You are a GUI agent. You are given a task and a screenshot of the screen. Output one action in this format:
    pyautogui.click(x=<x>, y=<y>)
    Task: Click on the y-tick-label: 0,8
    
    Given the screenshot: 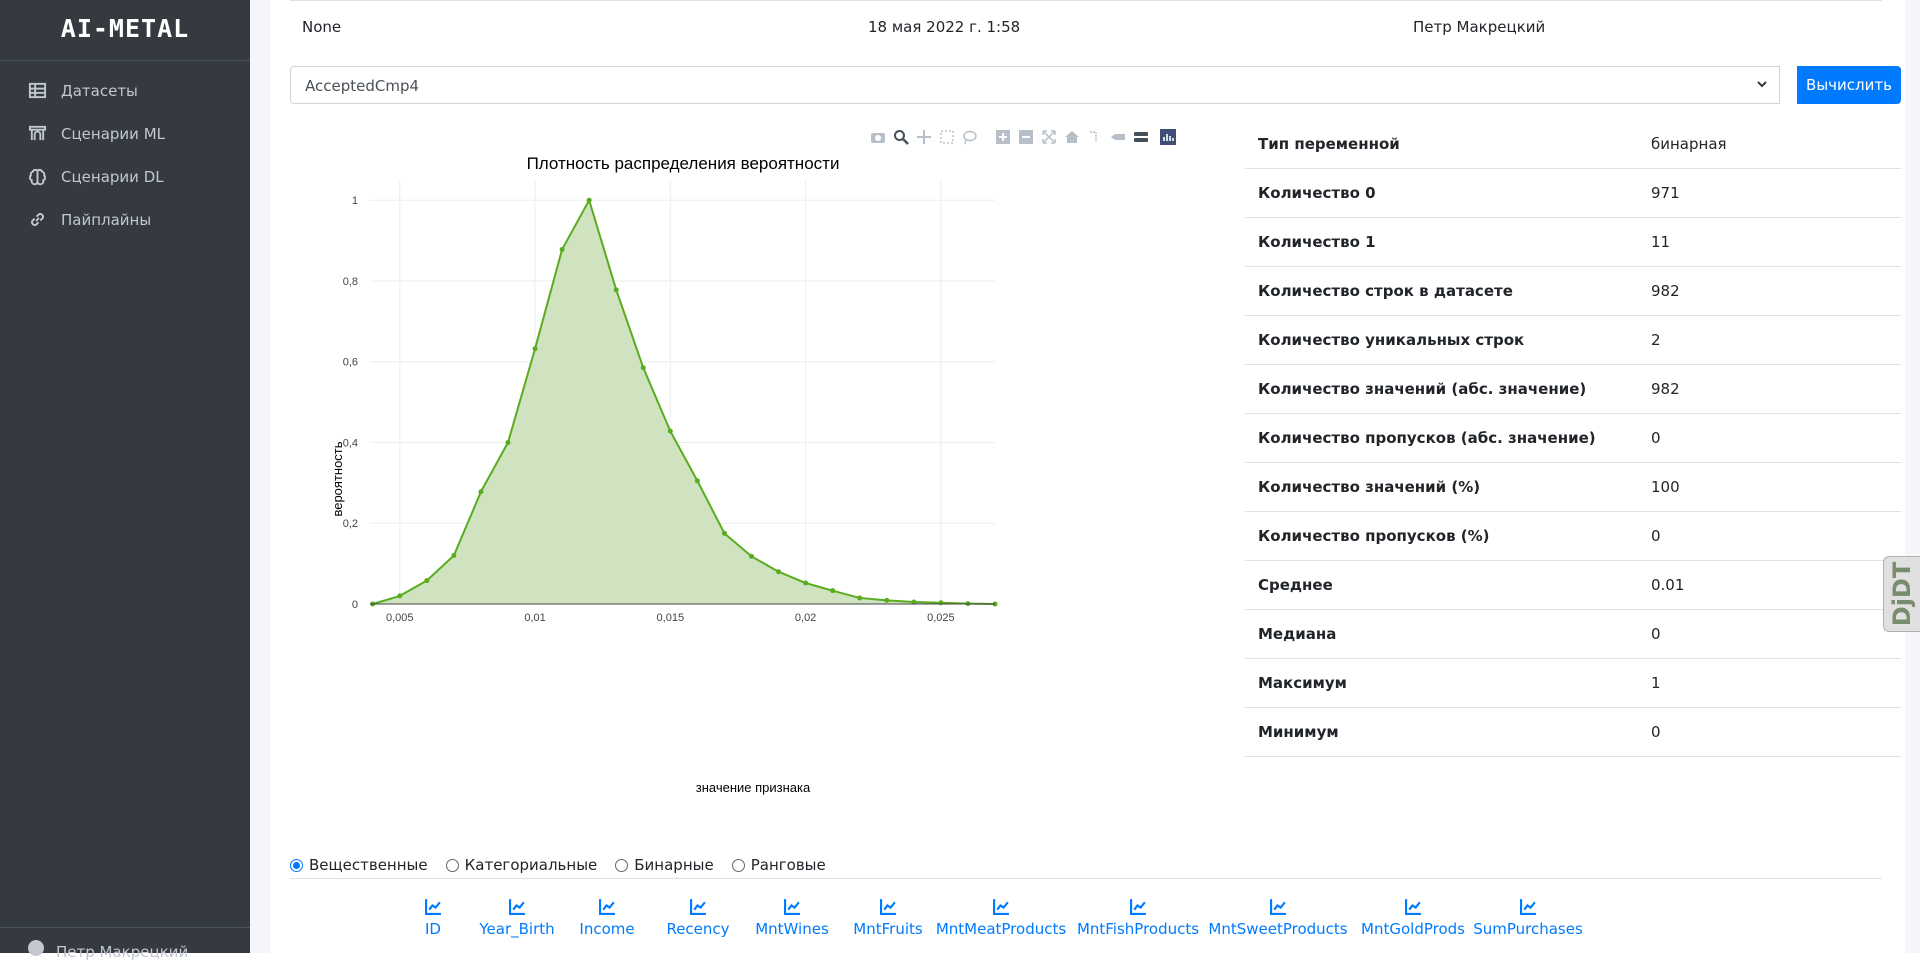 What is the action you would take?
    pyautogui.click(x=350, y=282)
    